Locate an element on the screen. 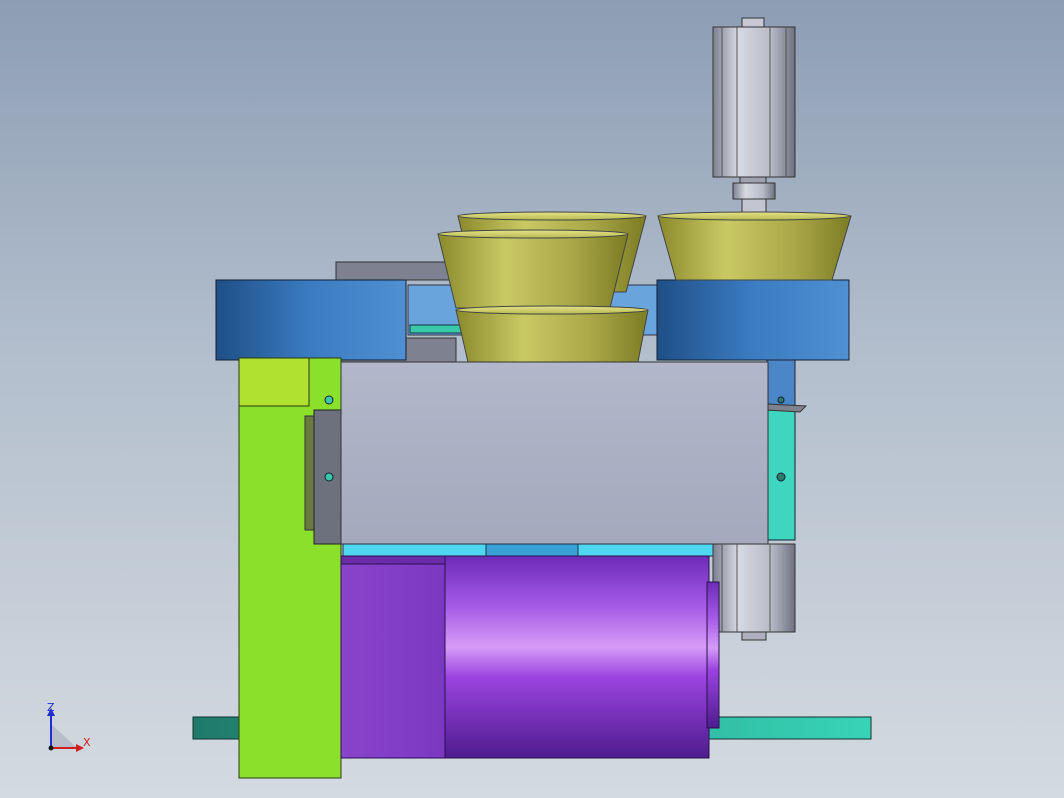 Image resolution: width=1064 pixels, height=798 pixels. right-bracket is located at coordinates (787, 450).